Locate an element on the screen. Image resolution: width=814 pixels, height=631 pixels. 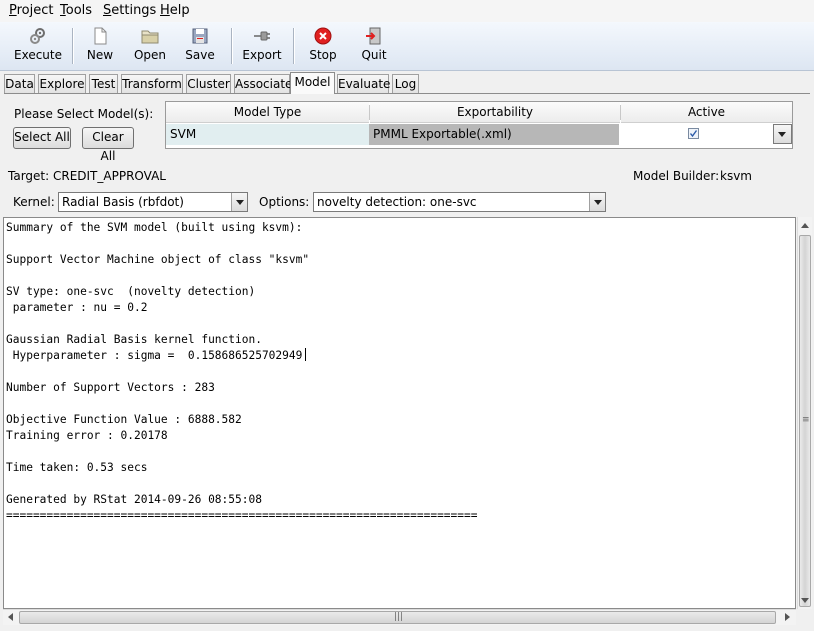
column-header-model-type: Model Type is located at coordinates (267, 112).